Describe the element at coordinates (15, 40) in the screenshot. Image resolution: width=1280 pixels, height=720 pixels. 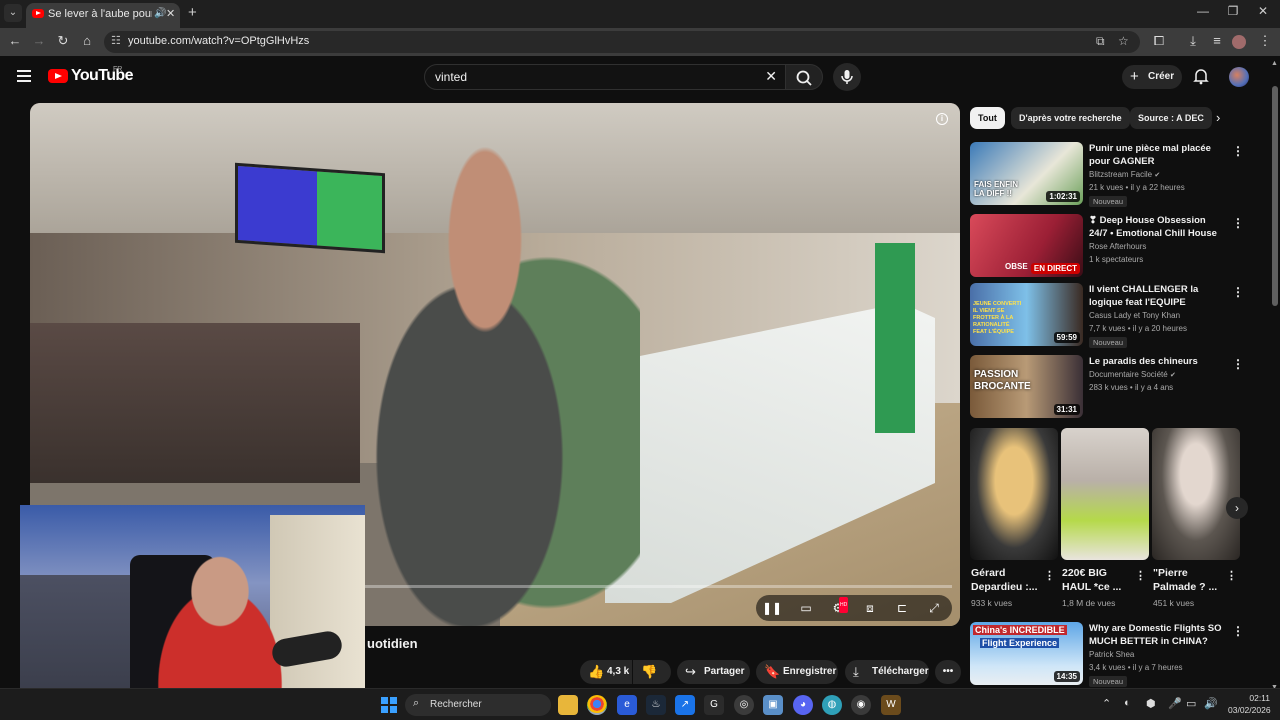
I see `back-icon: ←` at that location.